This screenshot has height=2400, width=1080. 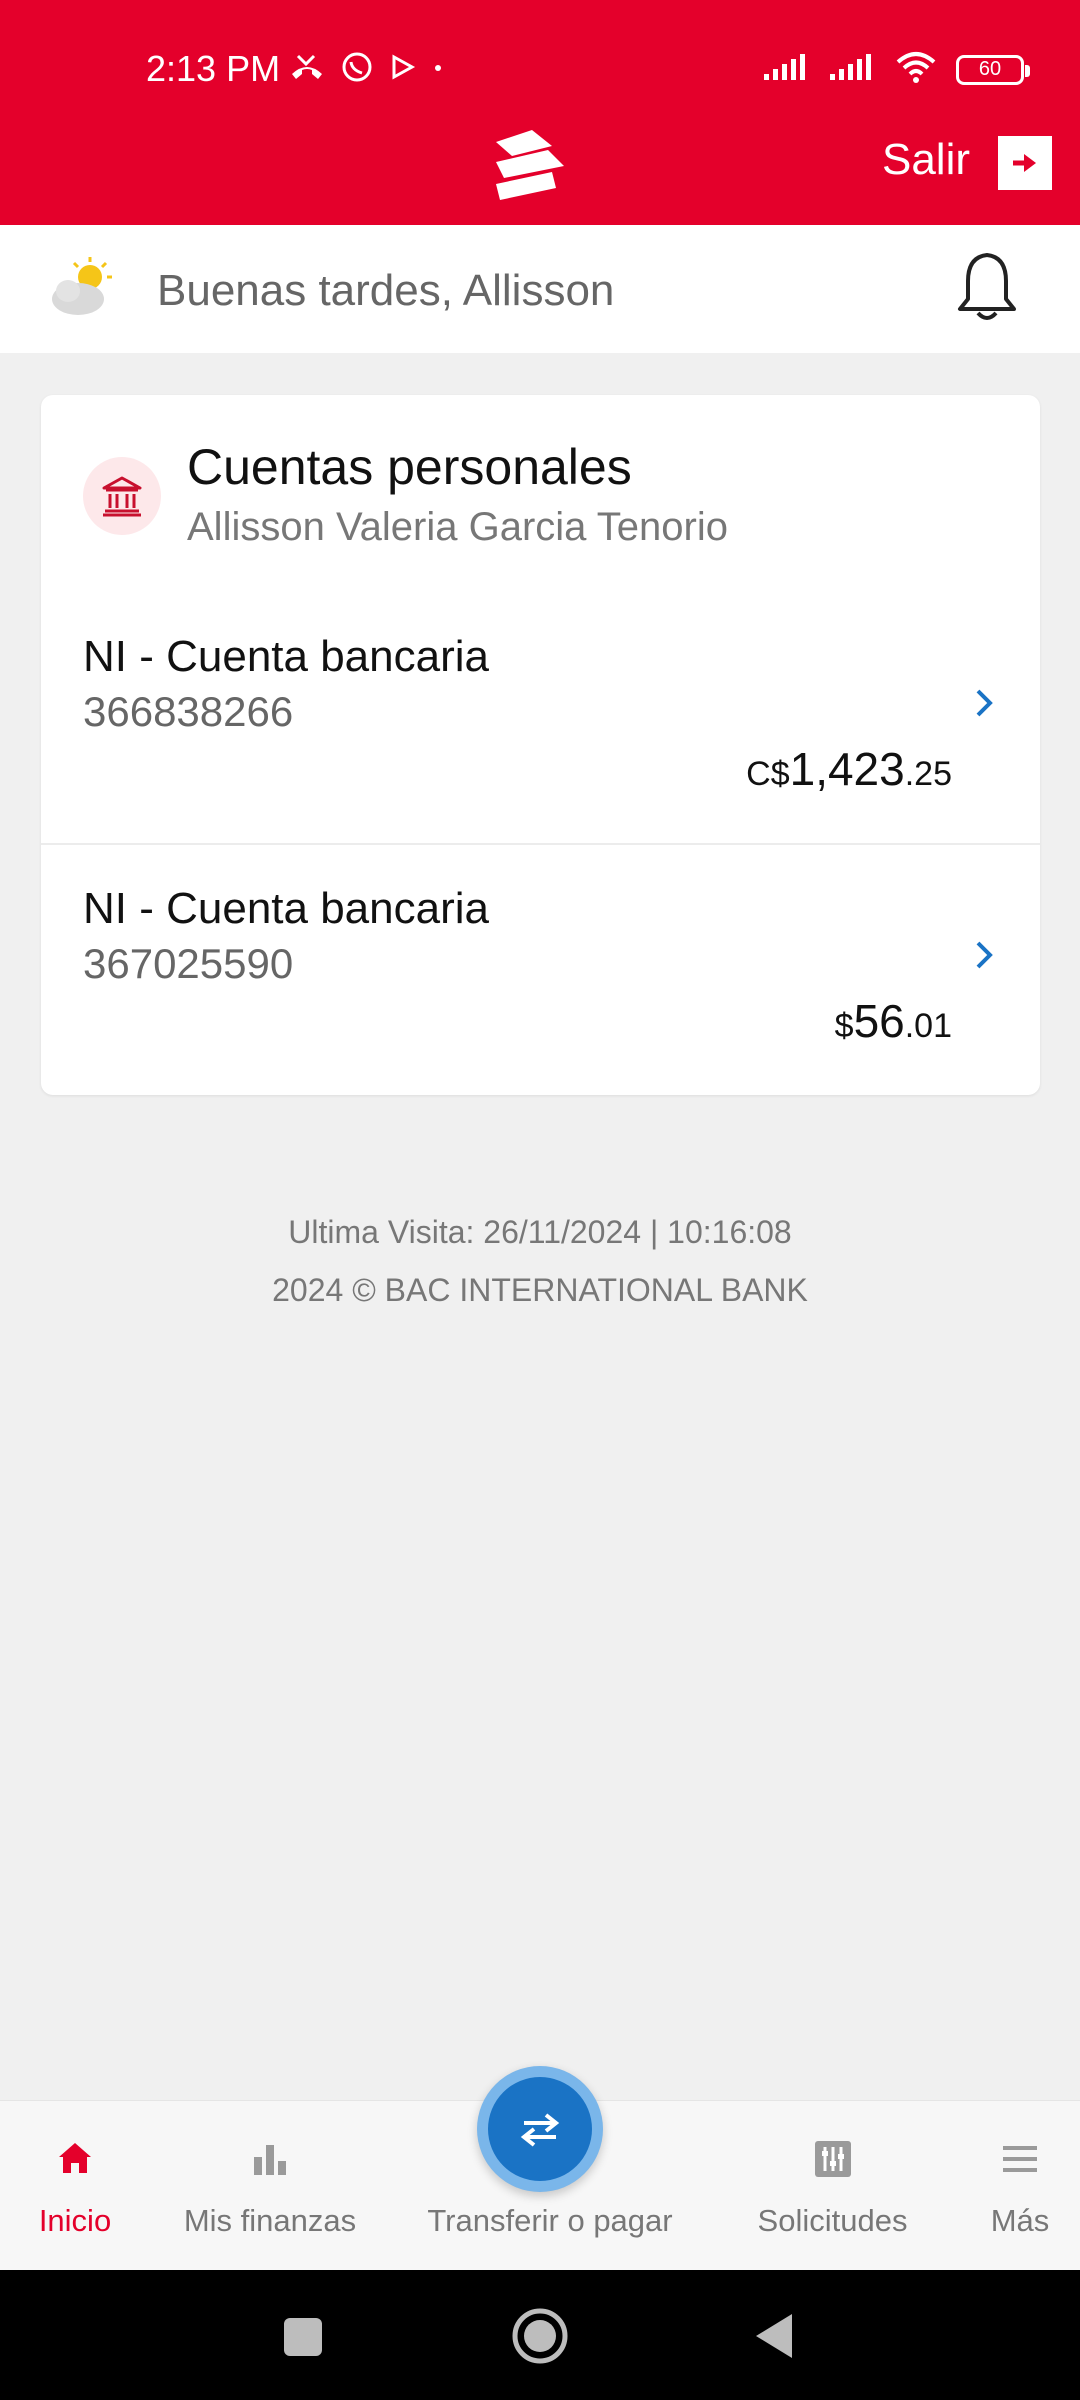 What do you see at coordinates (844, 1026) in the screenshot?
I see `balance-currency: $` at bounding box center [844, 1026].